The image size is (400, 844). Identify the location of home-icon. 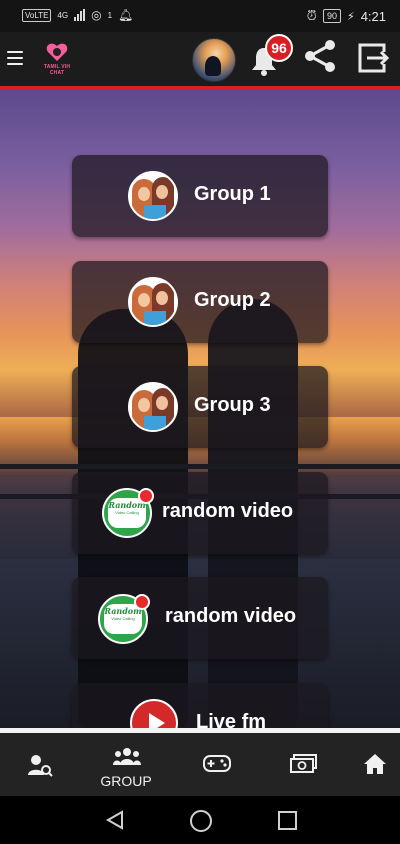
(375, 764).